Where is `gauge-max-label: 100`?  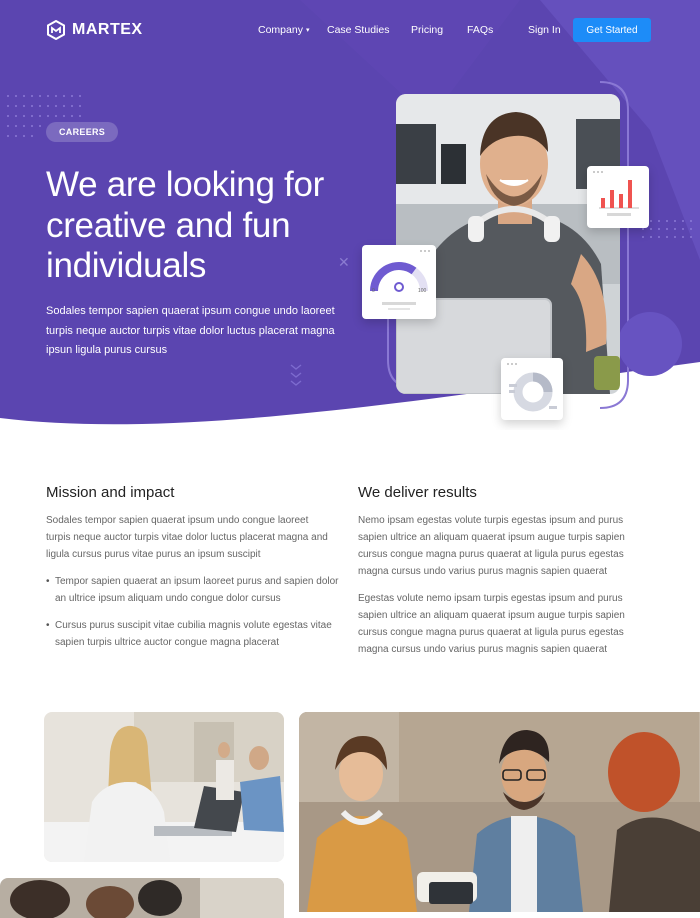 gauge-max-label: 100 is located at coordinates (422, 291).